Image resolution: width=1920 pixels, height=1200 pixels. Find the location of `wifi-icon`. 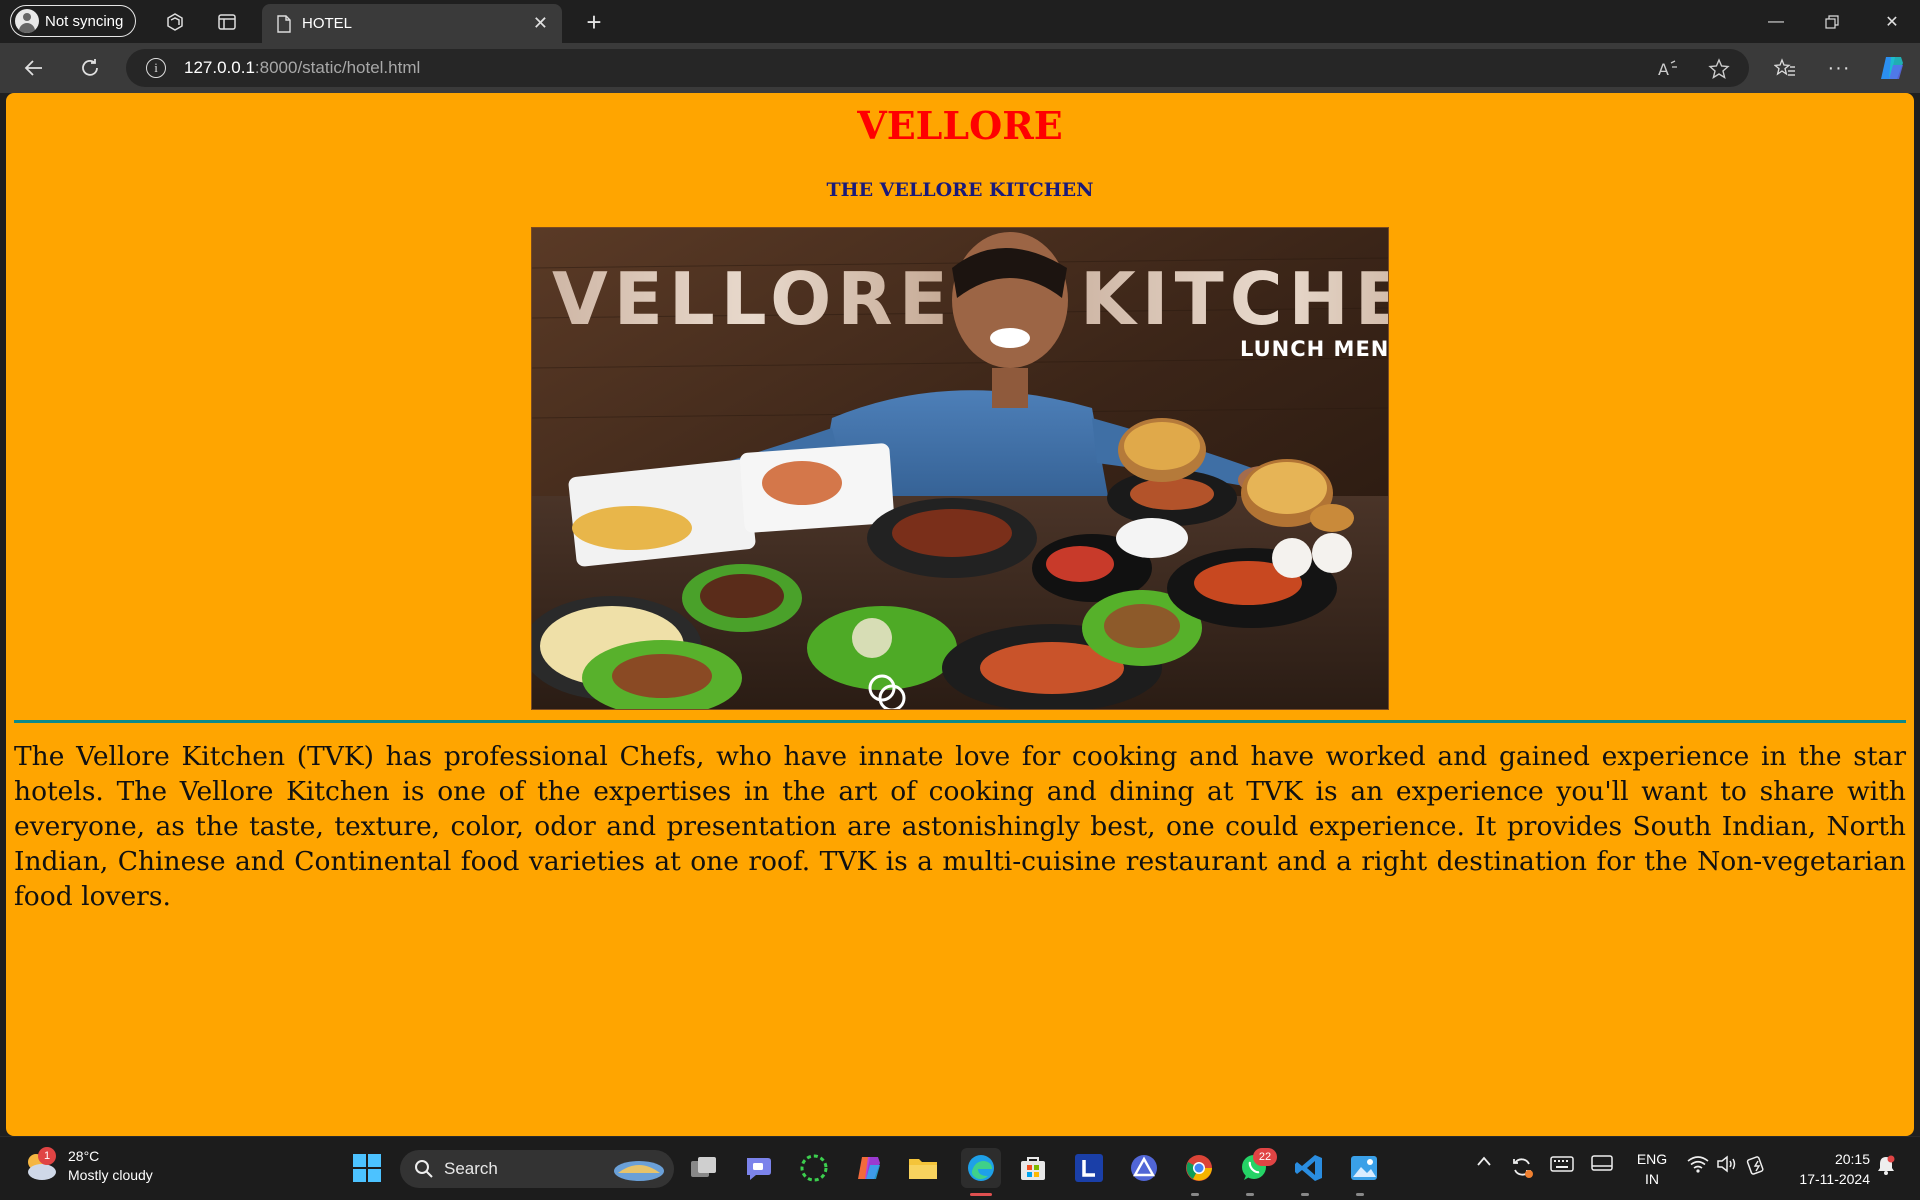

wifi-icon is located at coordinates (1698, 1164).